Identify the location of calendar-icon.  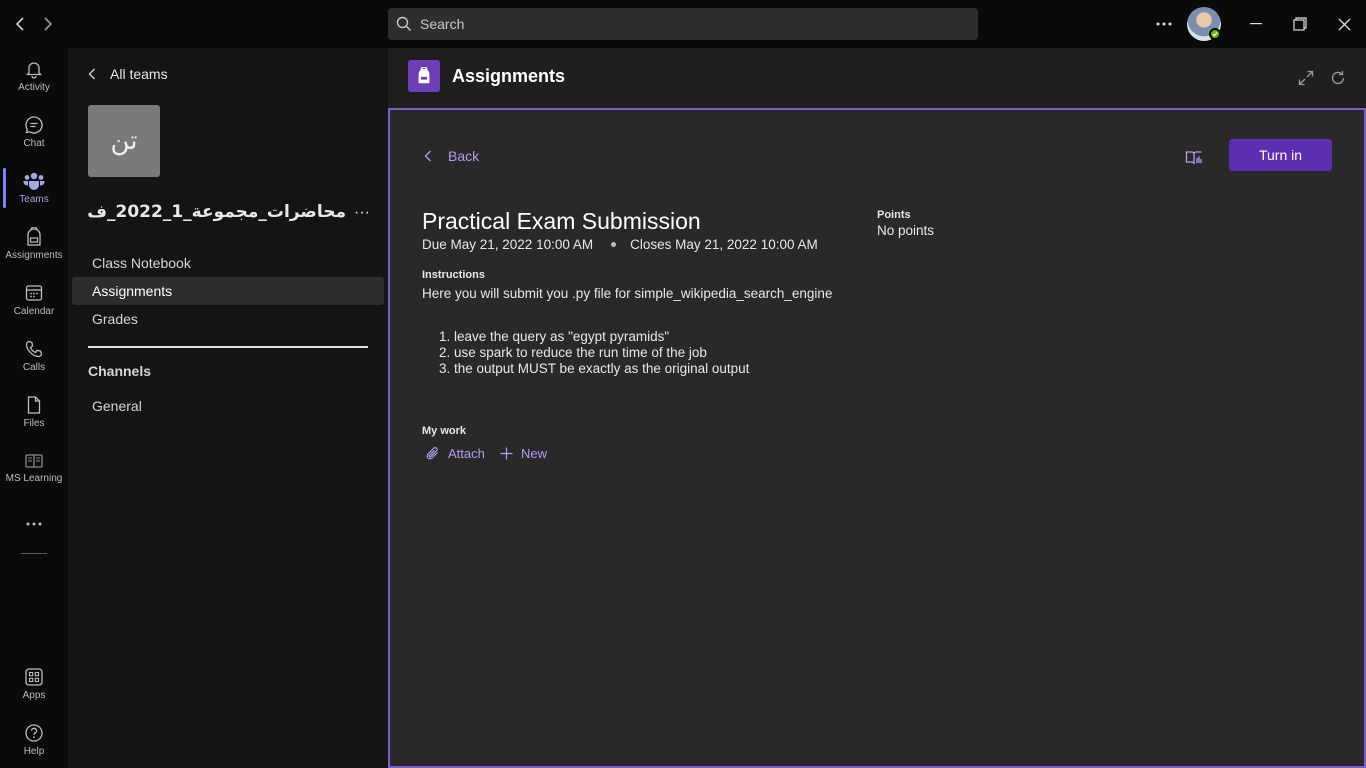
(34, 293).